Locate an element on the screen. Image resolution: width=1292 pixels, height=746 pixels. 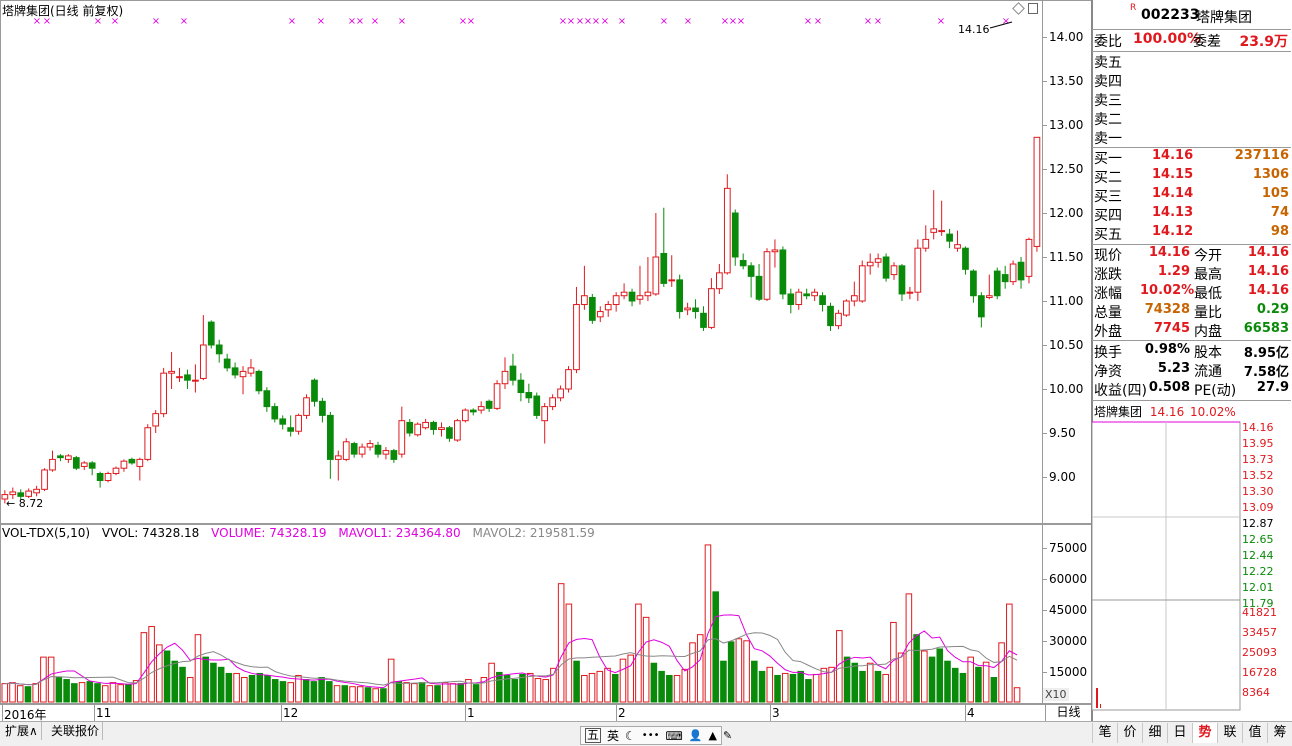
time-axis-label: 1 is located at coordinates (471, 713).